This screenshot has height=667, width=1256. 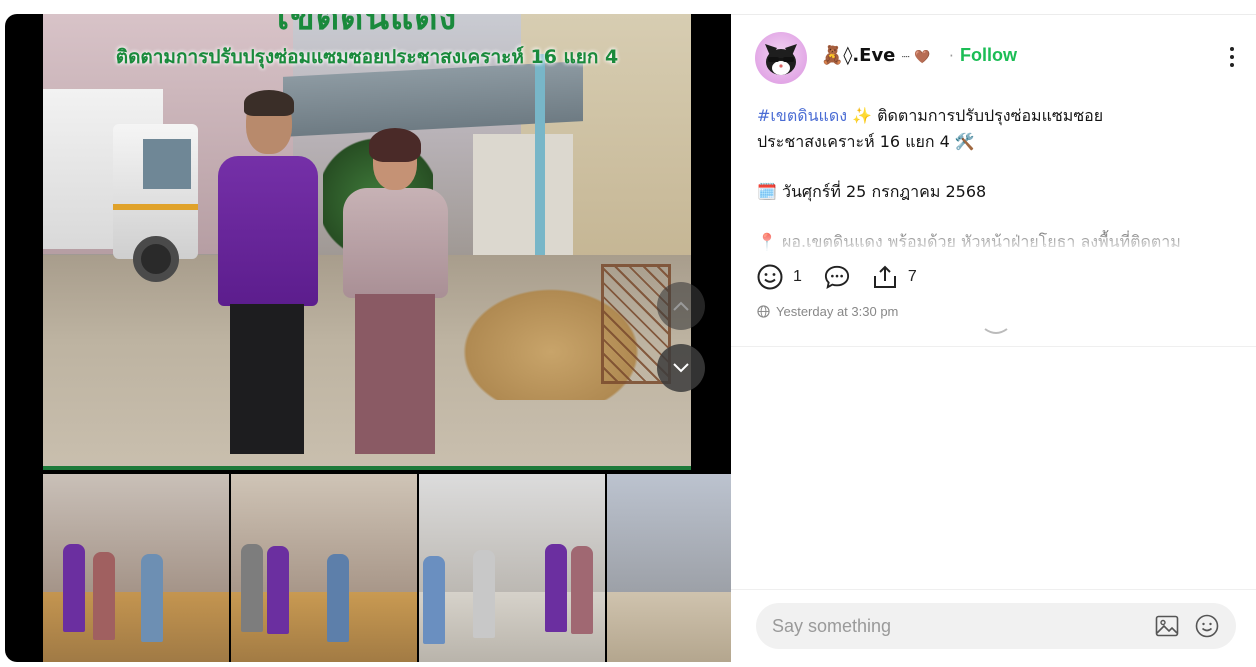 What do you see at coordinates (869, 55) in the screenshot?
I see `author-handle: ◊.Eve` at bounding box center [869, 55].